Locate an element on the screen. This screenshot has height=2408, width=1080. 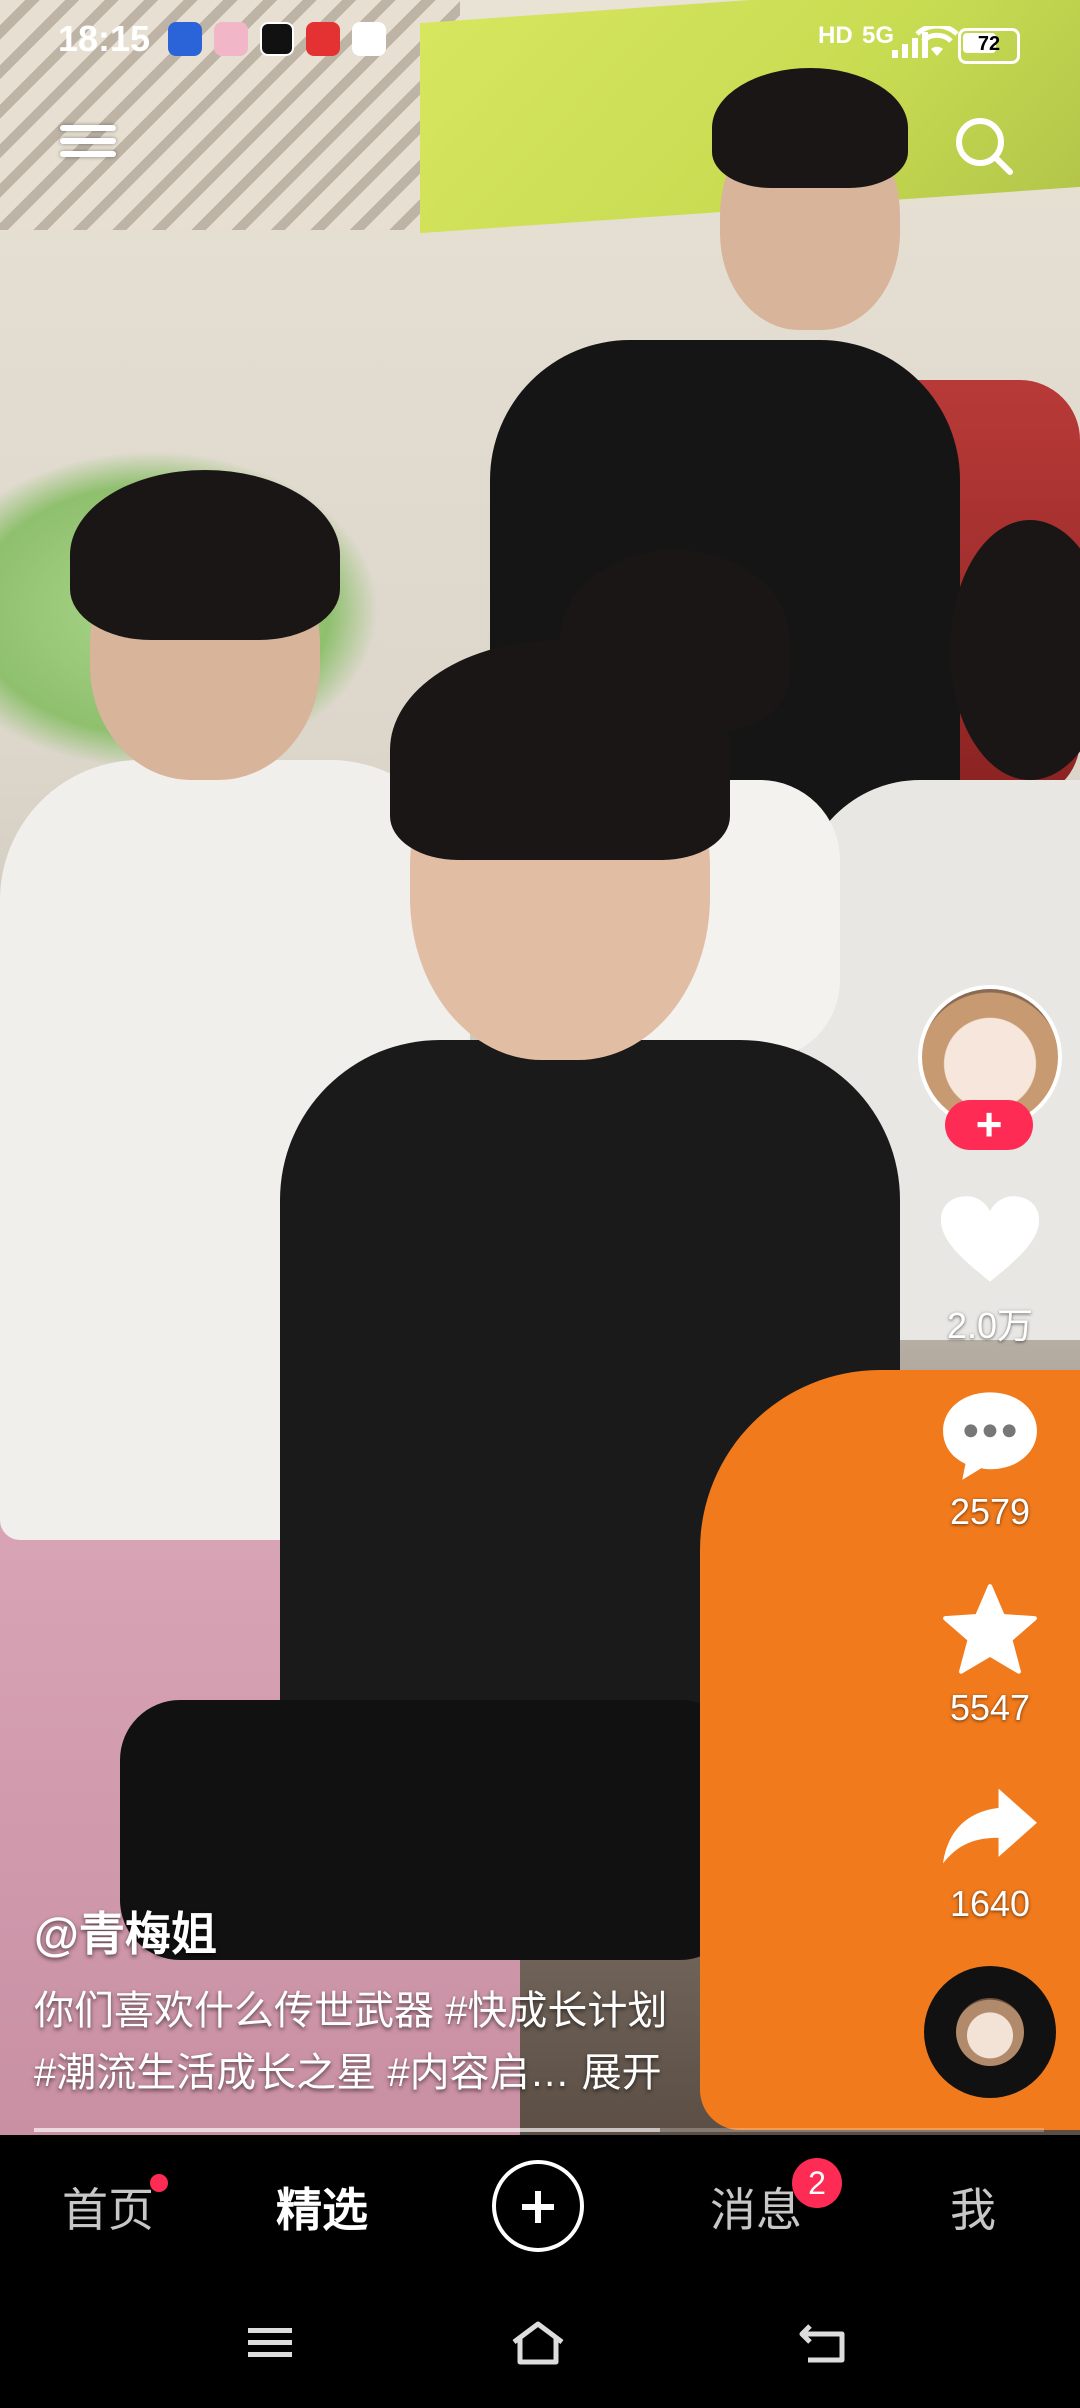
star-icon is located at coordinates (990, 1629).